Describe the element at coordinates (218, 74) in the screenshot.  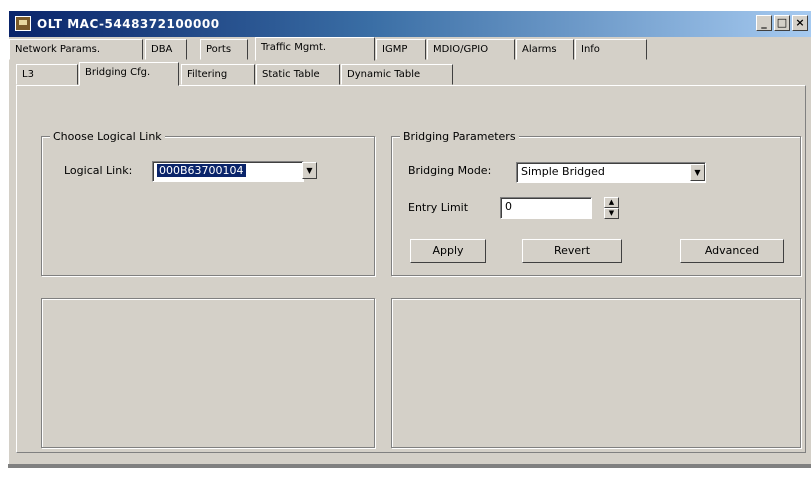
I see `tab-filtering: Filtering` at that location.